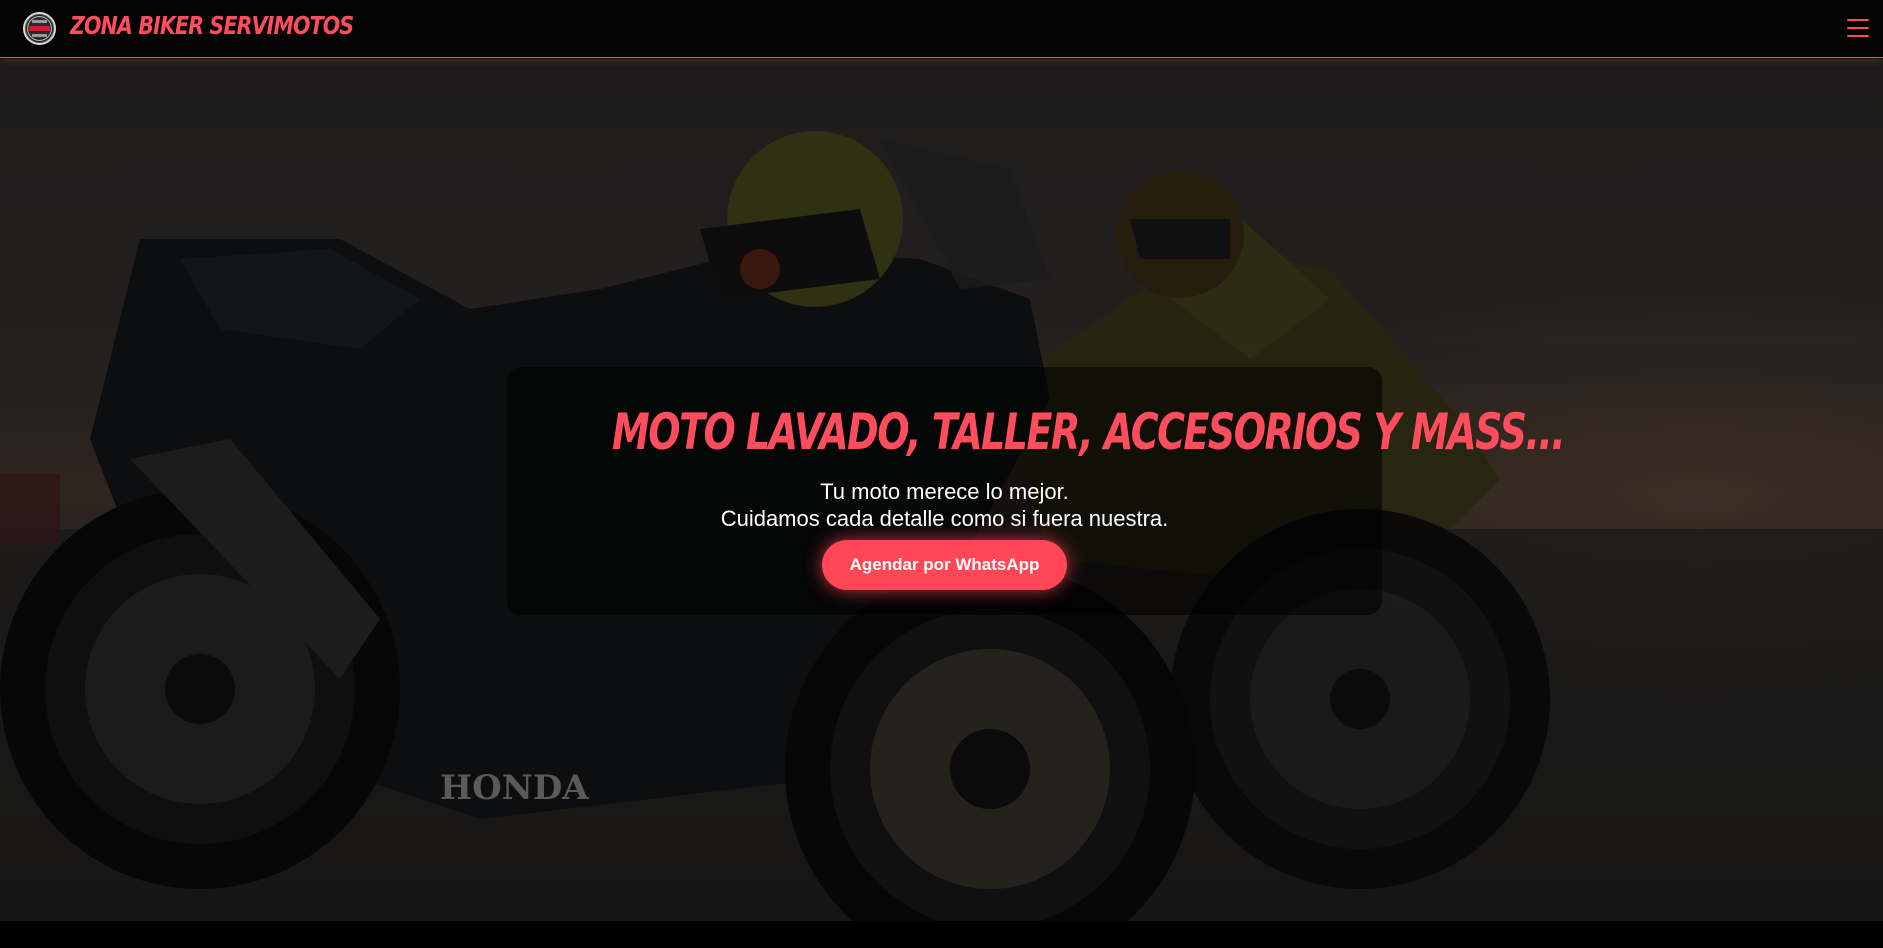 This screenshot has height=948, width=1883. What do you see at coordinates (212, 25) in the screenshot?
I see `brand-name: ZONA BIKER SERVIMOTOS` at bounding box center [212, 25].